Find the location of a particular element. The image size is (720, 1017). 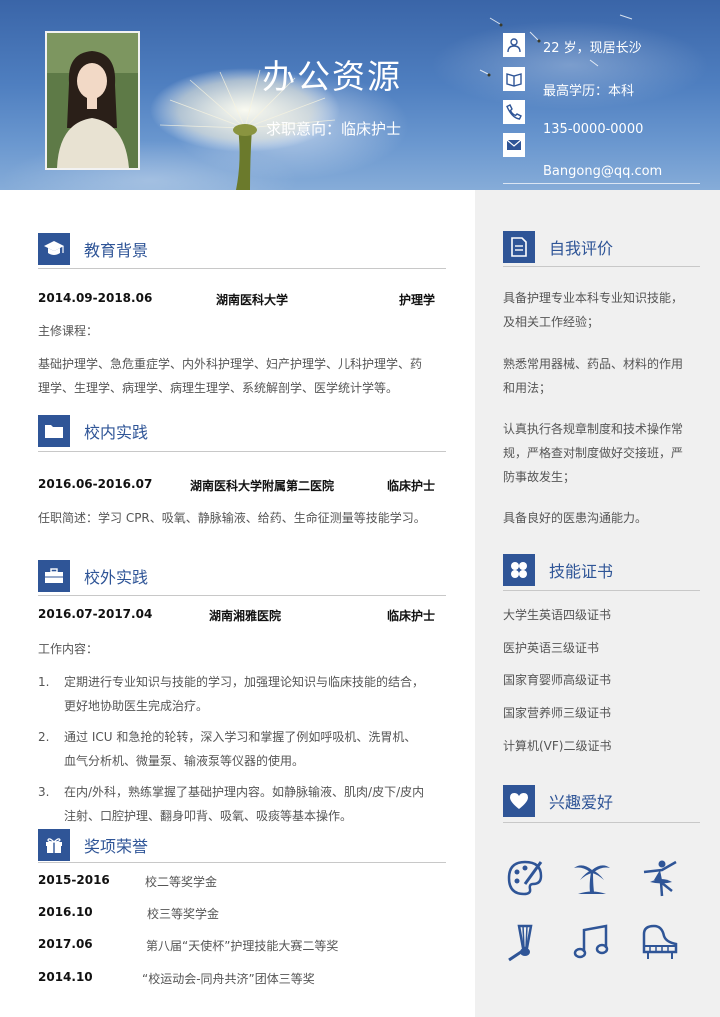

heart-icon is located at coordinates (519, 801).